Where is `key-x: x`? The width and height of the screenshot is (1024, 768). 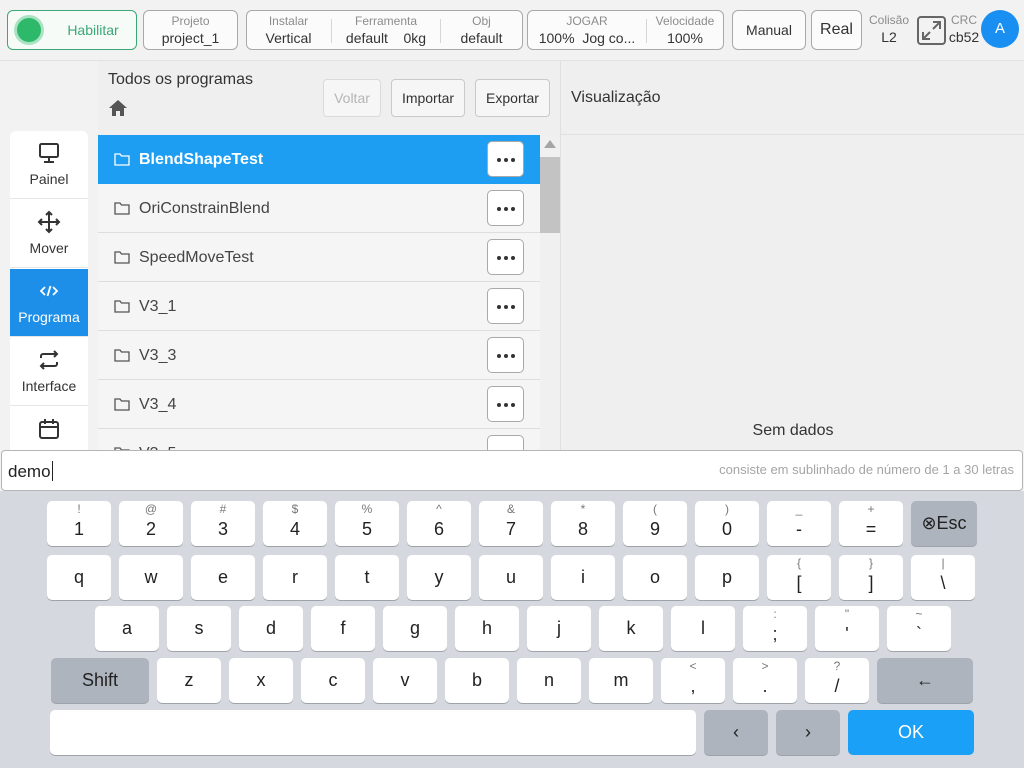 key-x: x is located at coordinates (261, 680).